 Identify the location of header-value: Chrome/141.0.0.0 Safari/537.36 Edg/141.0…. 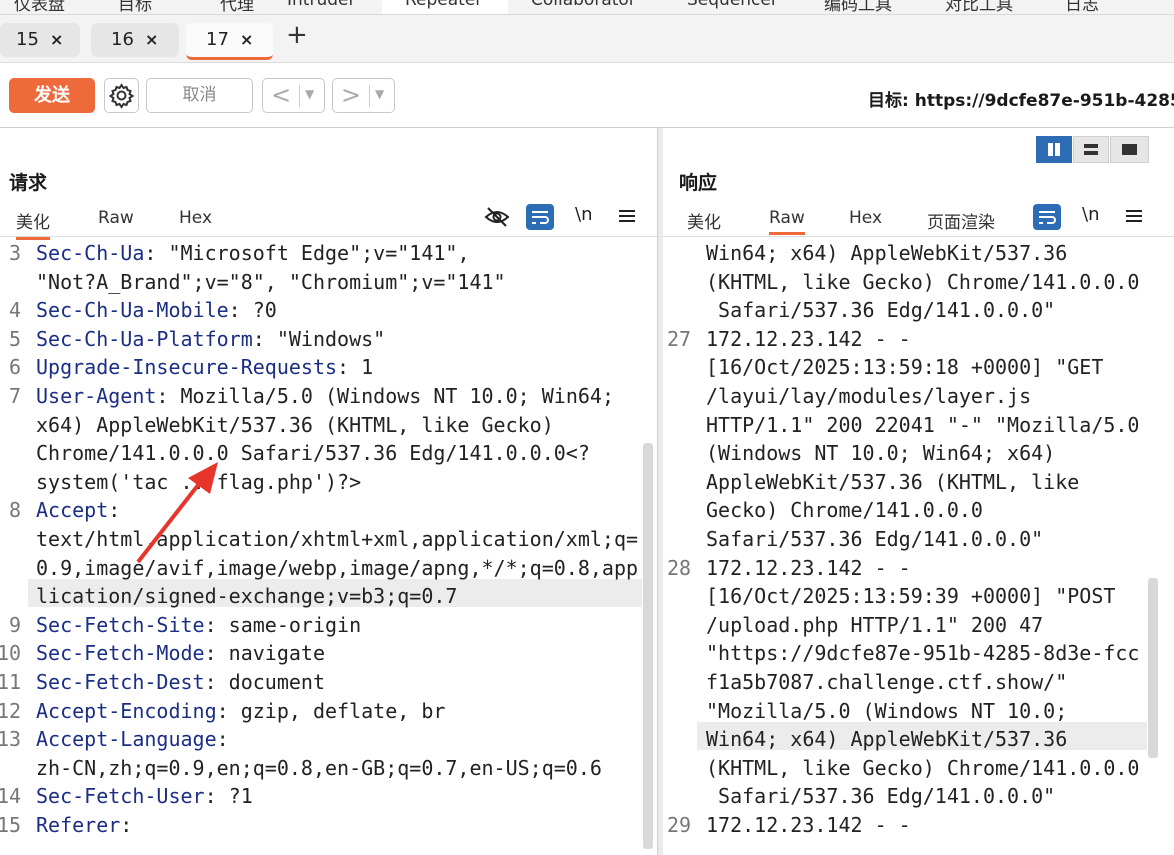
(313, 453).